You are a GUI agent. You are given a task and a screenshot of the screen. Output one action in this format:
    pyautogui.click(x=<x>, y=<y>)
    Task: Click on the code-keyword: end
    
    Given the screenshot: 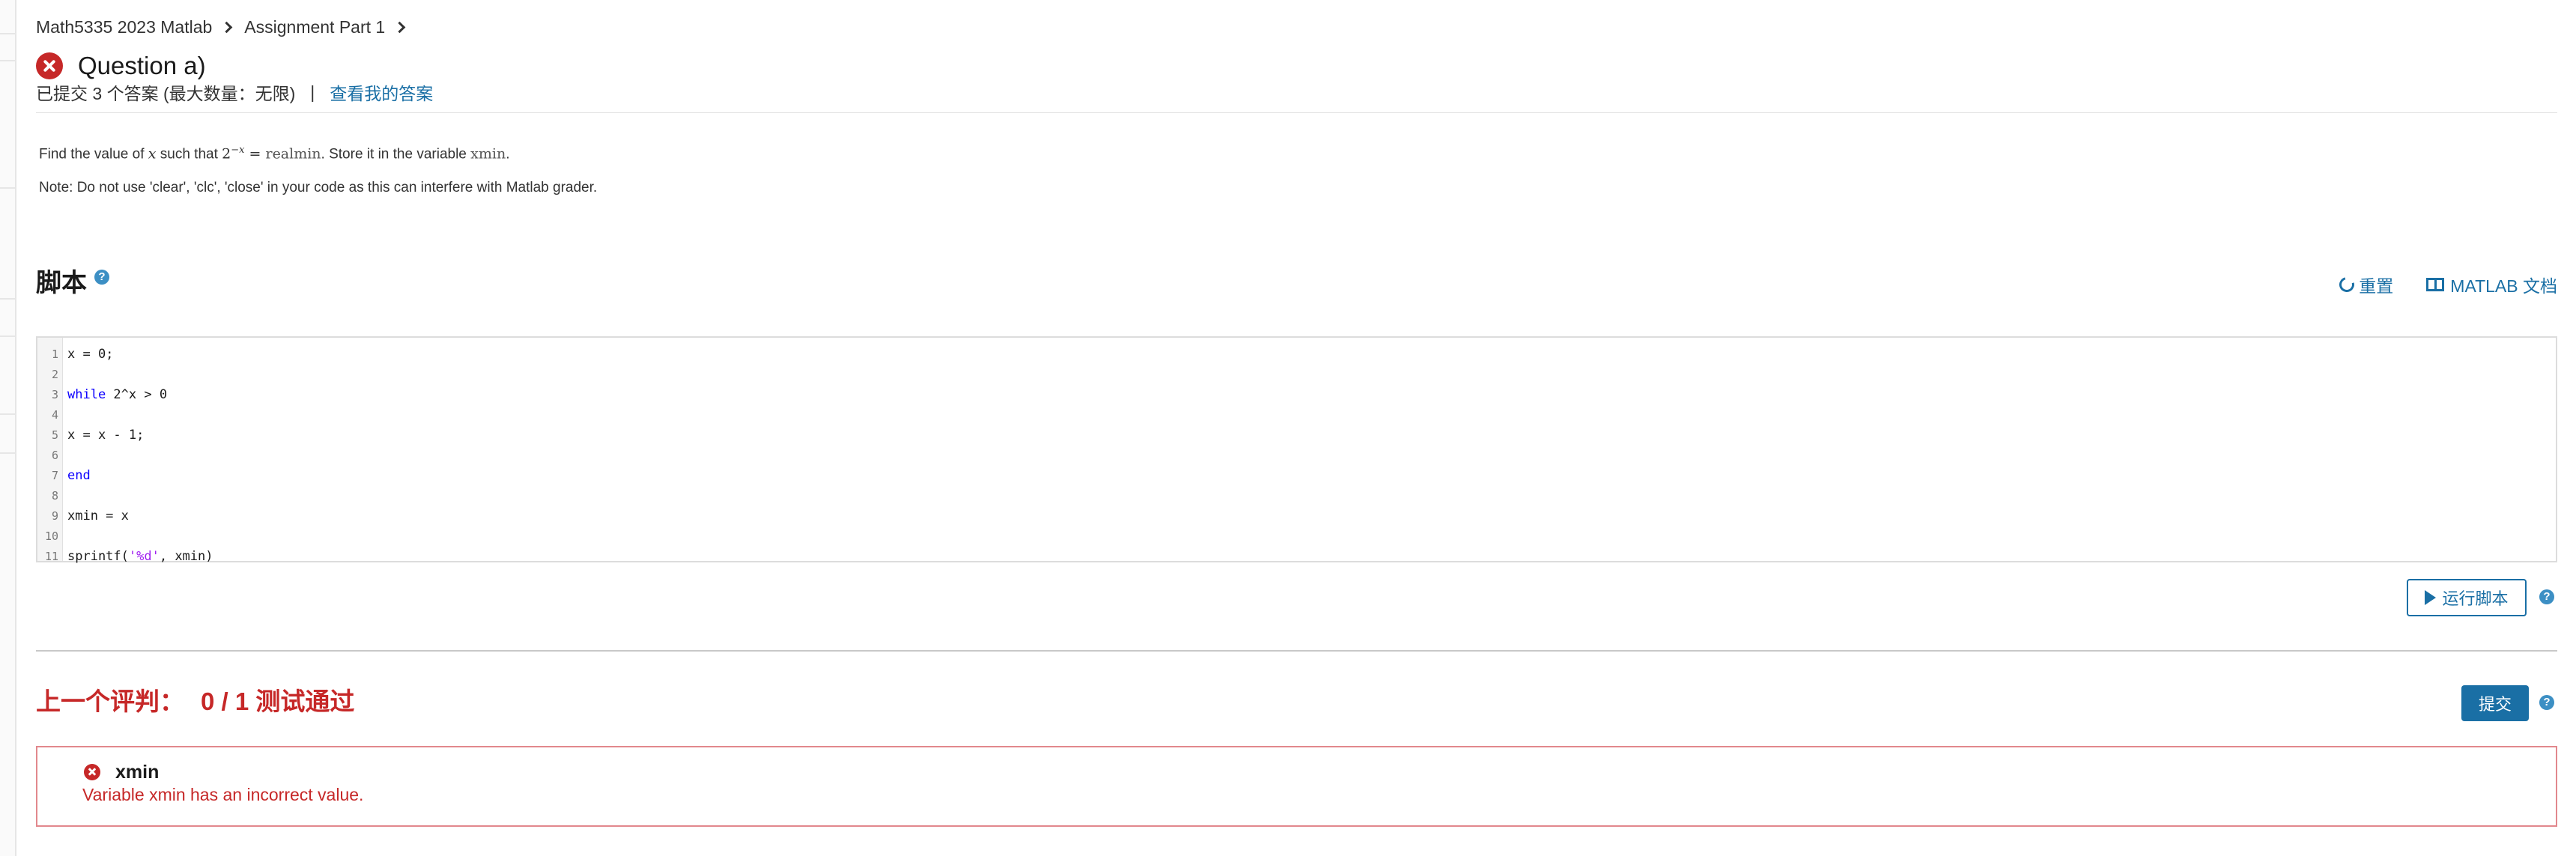 What is the action you would take?
    pyautogui.click(x=79, y=475)
    